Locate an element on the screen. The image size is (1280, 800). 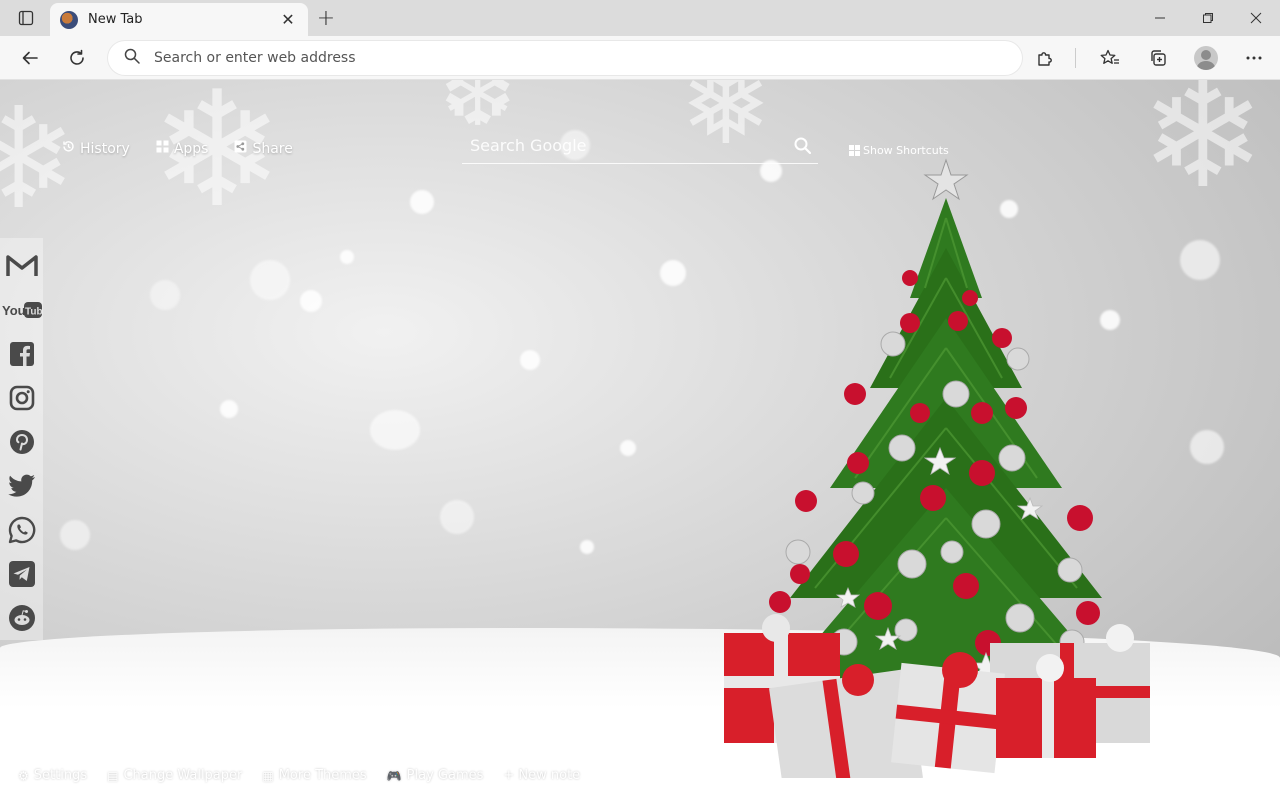
share-link: Share is located at coordinates (263, 148).